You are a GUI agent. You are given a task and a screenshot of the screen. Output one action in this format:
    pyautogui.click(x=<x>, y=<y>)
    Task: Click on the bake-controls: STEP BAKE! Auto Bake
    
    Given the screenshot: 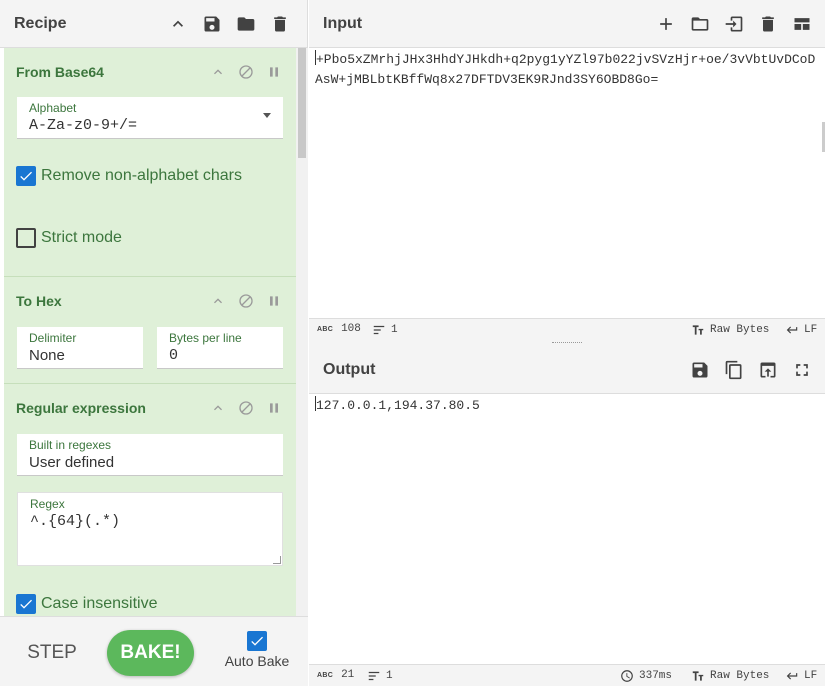 What is the action you would take?
    pyautogui.click(x=154, y=651)
    